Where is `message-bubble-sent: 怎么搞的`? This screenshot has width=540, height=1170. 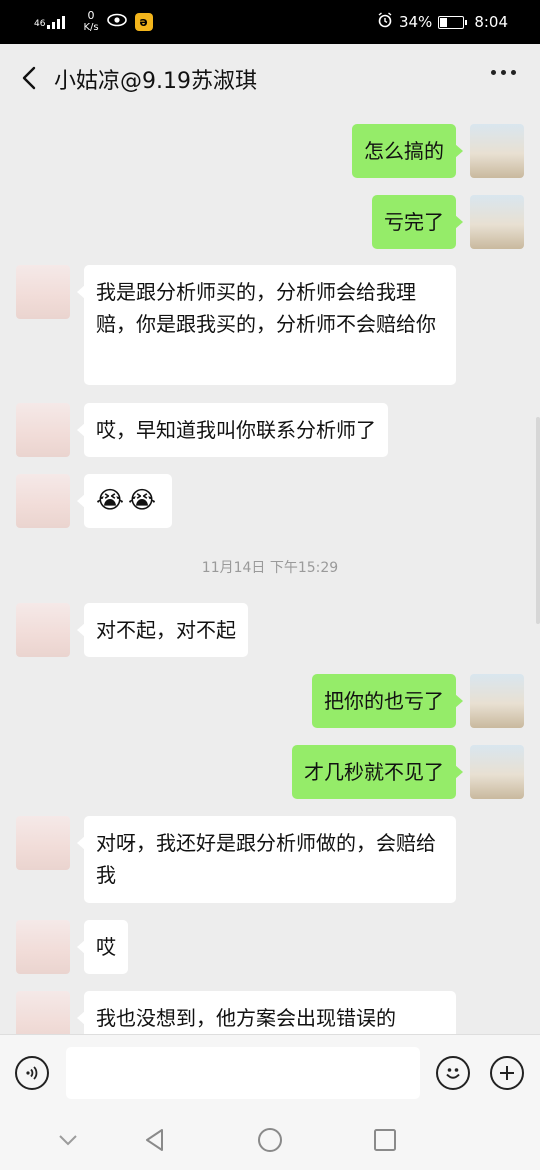 message-bubble-sent: 怎么搞的 is located at coordinates (407, 151).